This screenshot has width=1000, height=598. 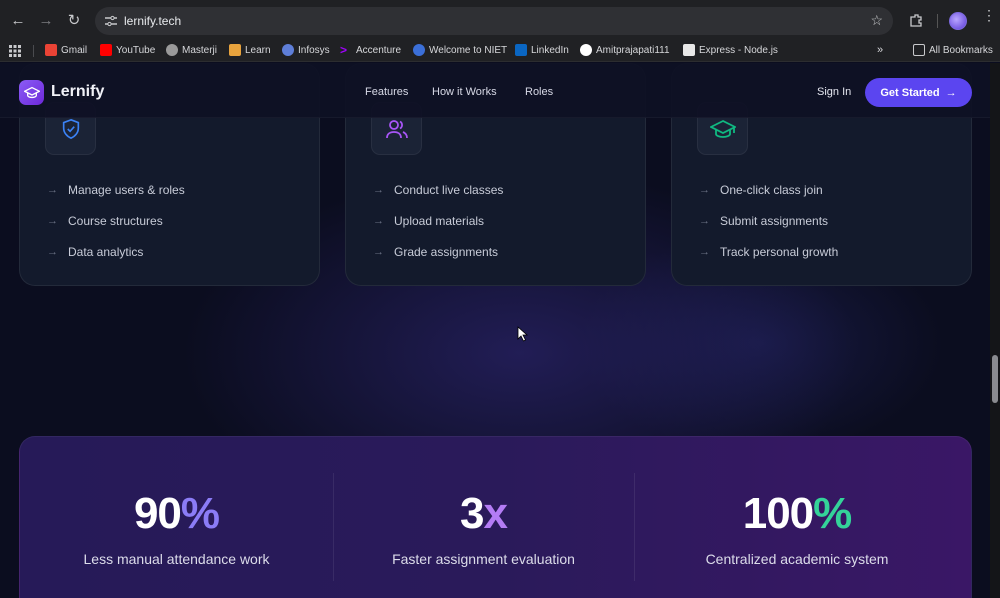 What do you see at coordinates (494, 21) in the screenshot?
I see `address-bar: lernify.tech ☆` at bounding box center [494, 21].